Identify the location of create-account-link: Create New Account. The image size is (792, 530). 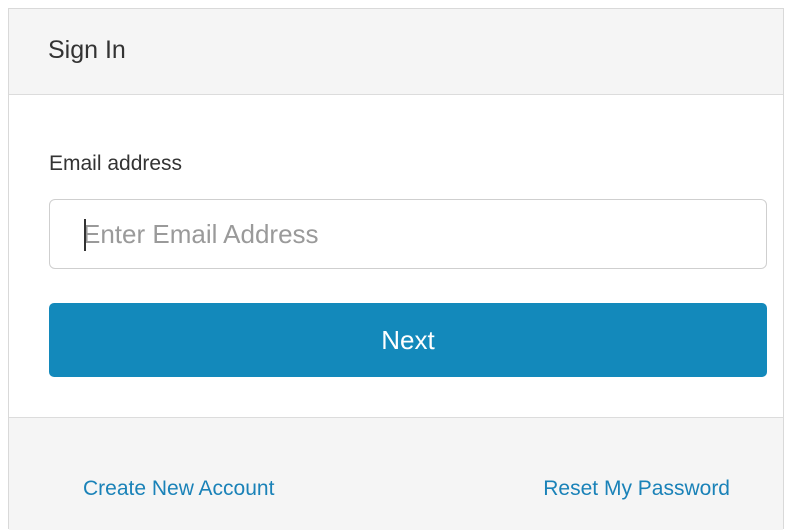
(178, 489).